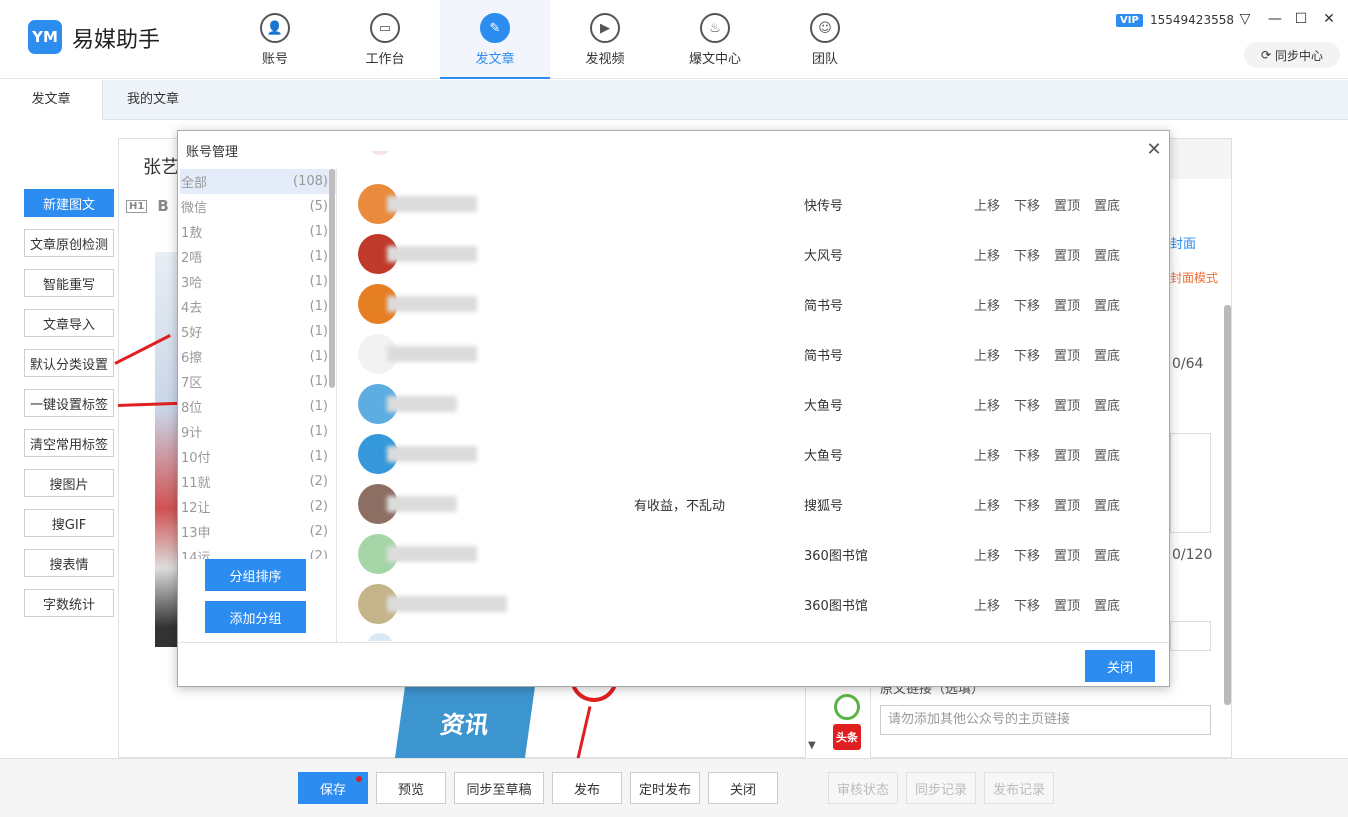 The image size is (1348, 817). I want to click on article-title-input: 张艺, so click(161, 166).